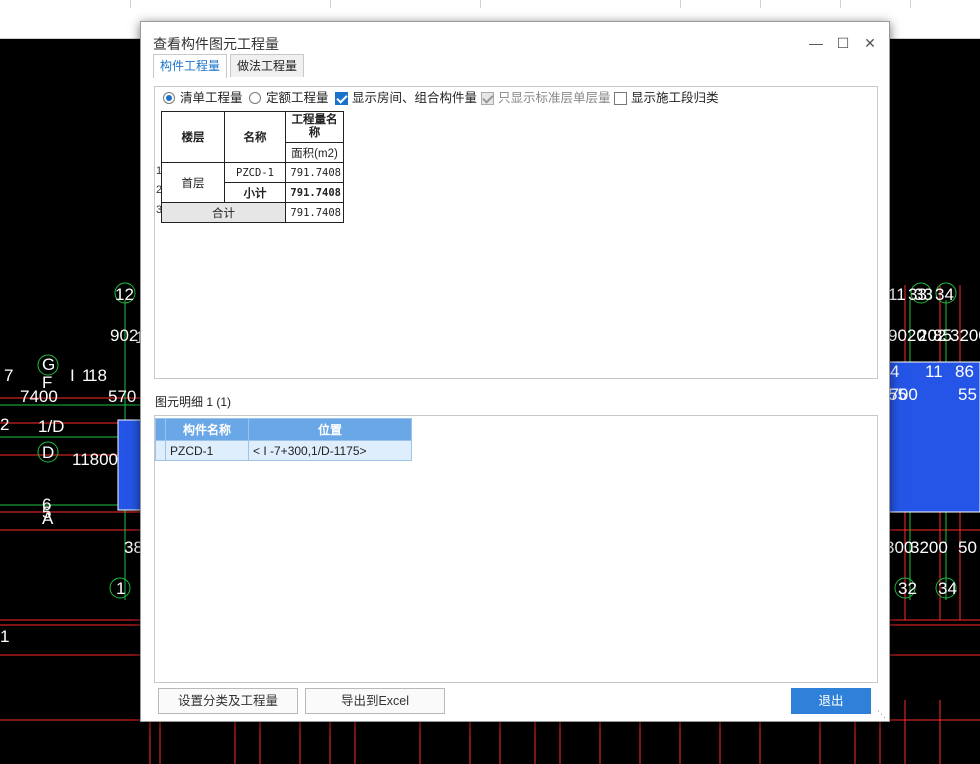 The width and height of the screenshot is (980, 764). What do you see at coordinates (207, 429) in the screenshot?
I see `header-component-name: 构件名称` at bounding box center [207, 429].